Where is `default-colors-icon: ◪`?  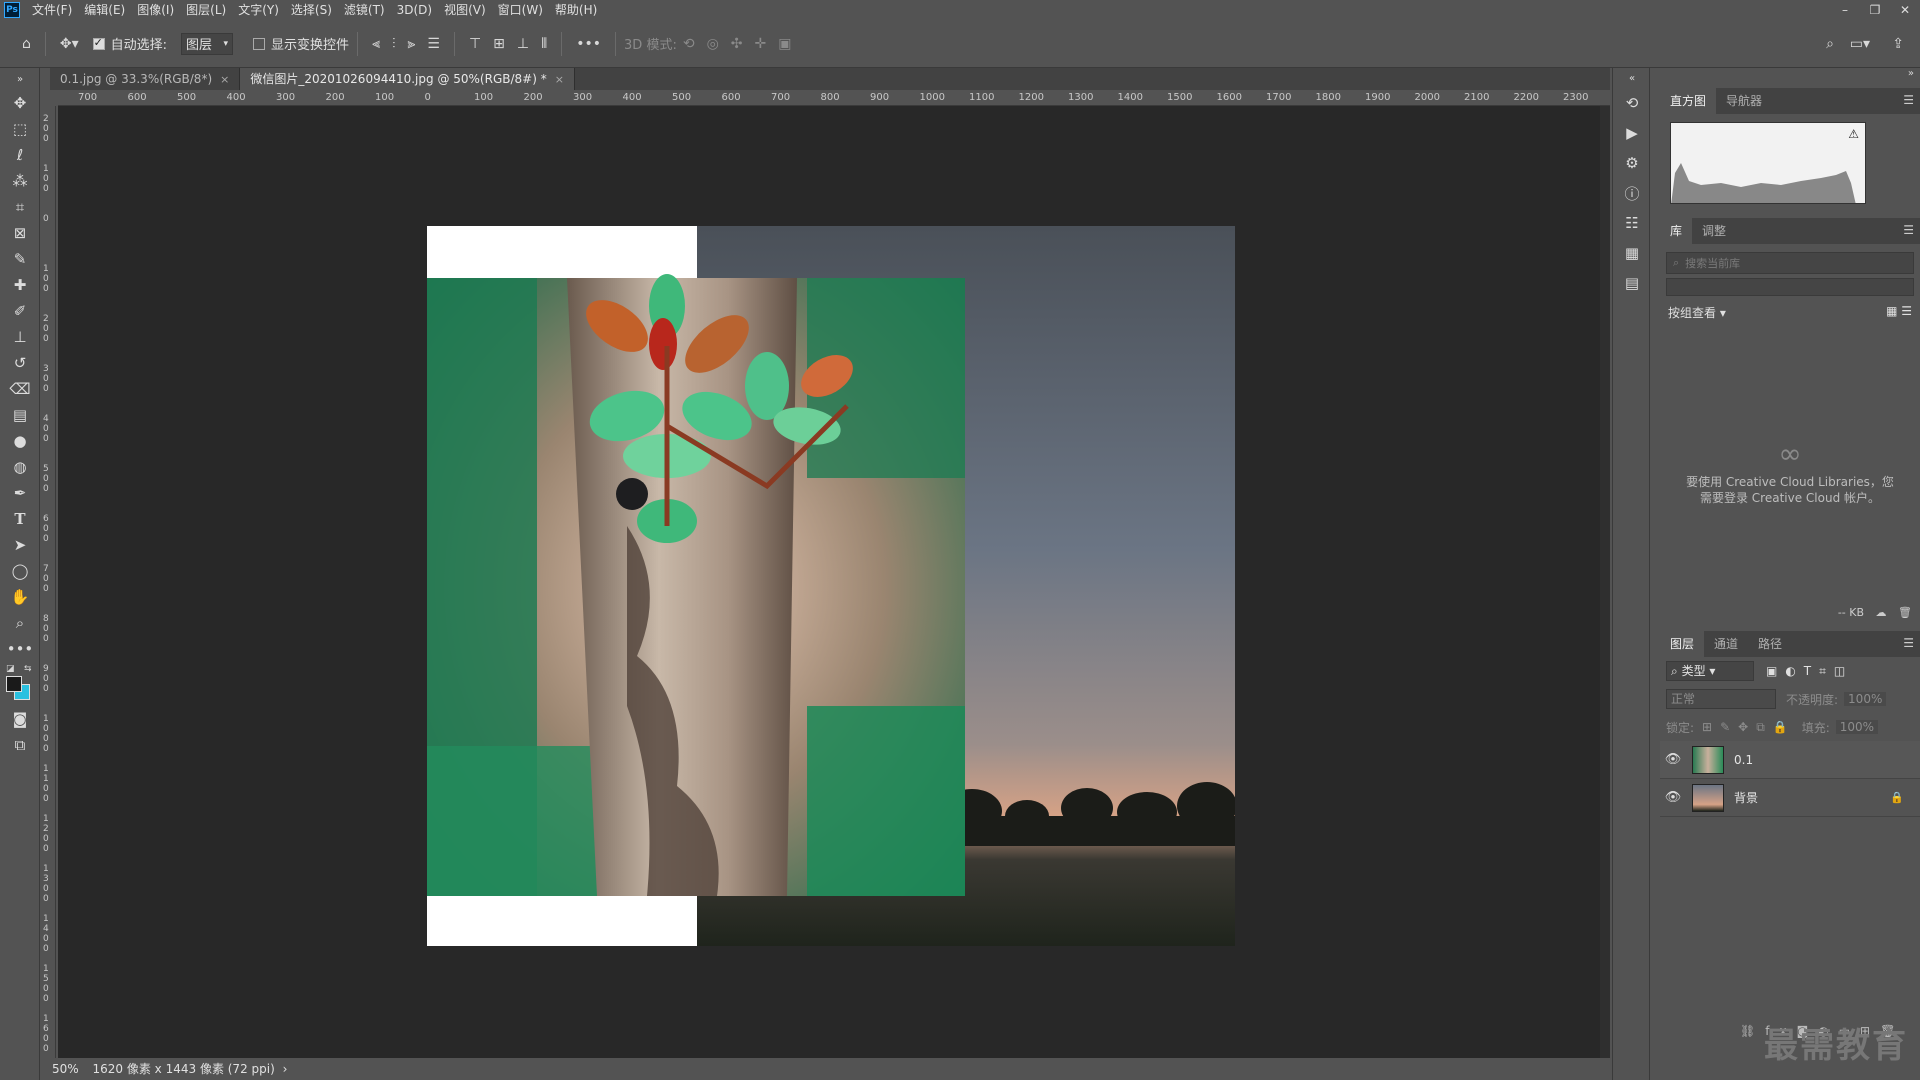 default-colors-icon: ◪ is located at coordinates (10, 669).